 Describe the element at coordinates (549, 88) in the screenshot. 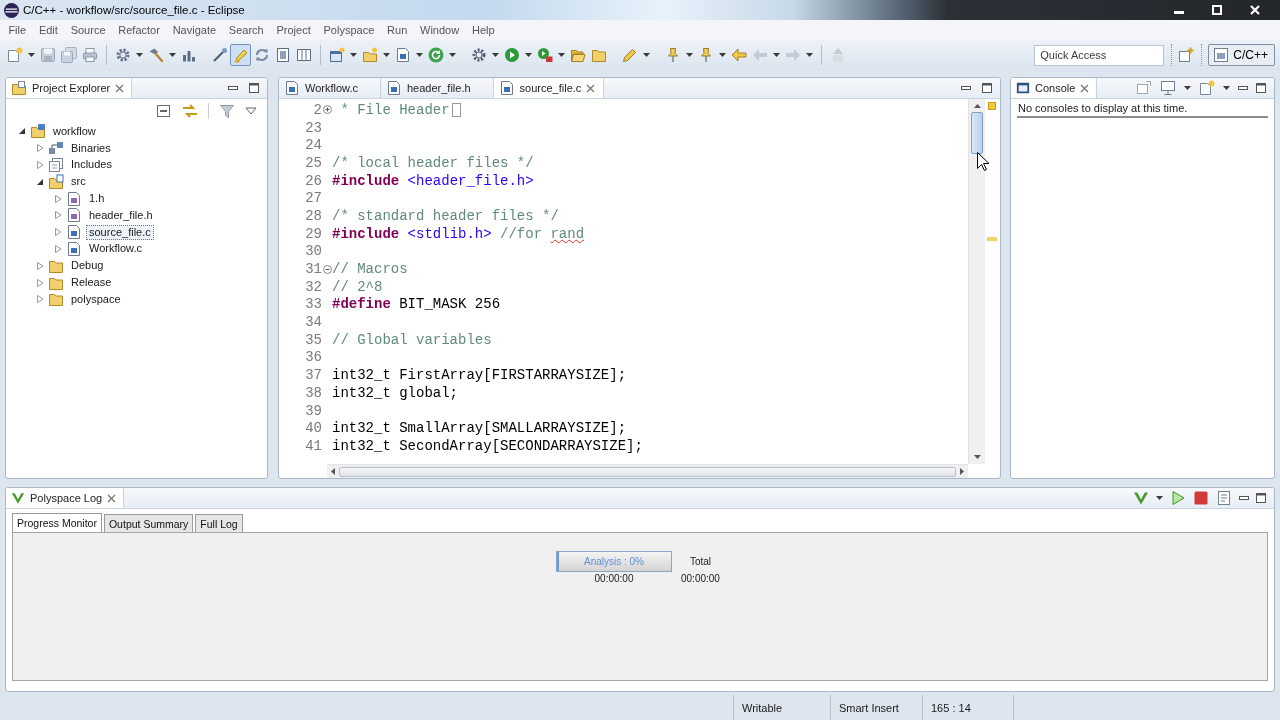

I see `editor-tab: source_file.c` at that location.